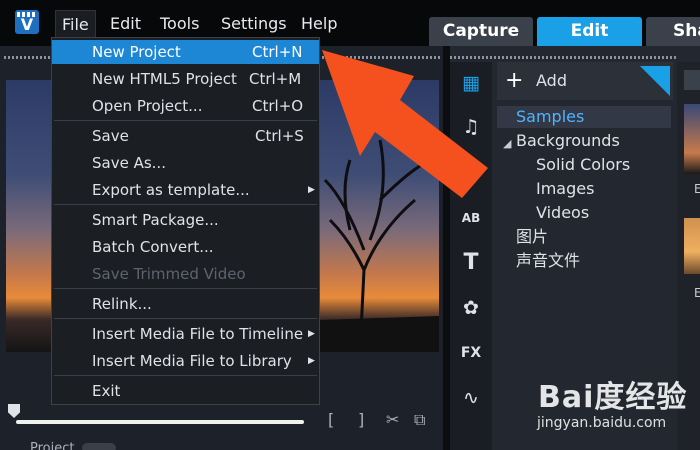  I want to click on baidu-watermark-logo: Bai度经验, so click(613, 397).